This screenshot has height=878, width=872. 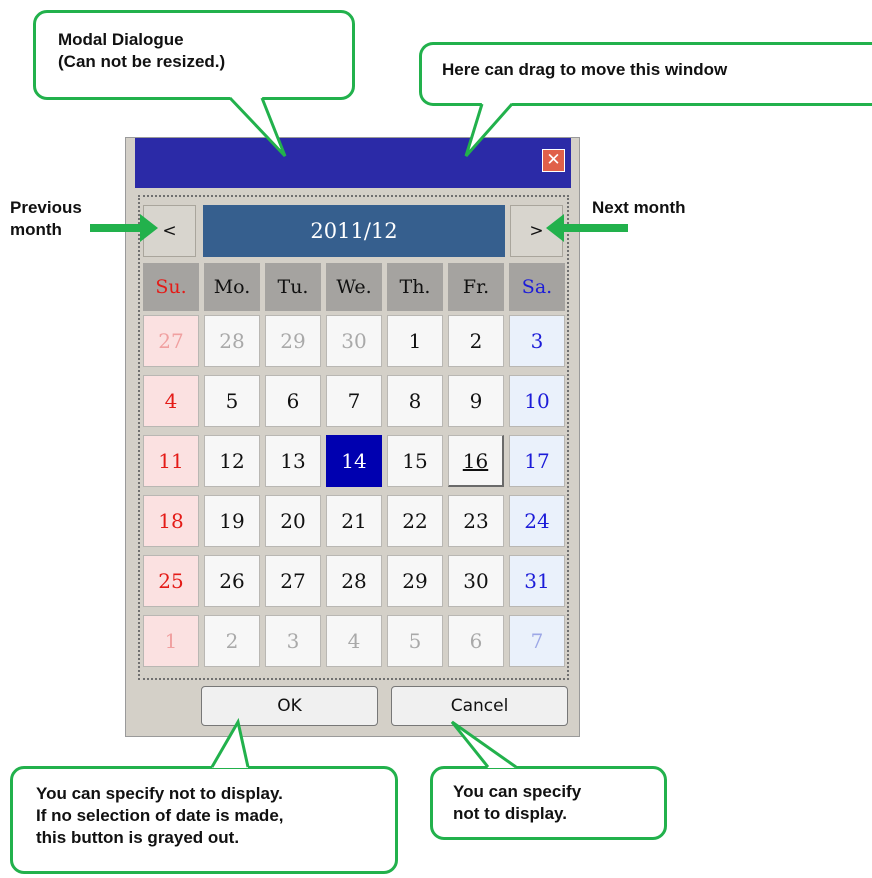 I want to click on calendar-day-number: 23, so click(x=476, y=521).